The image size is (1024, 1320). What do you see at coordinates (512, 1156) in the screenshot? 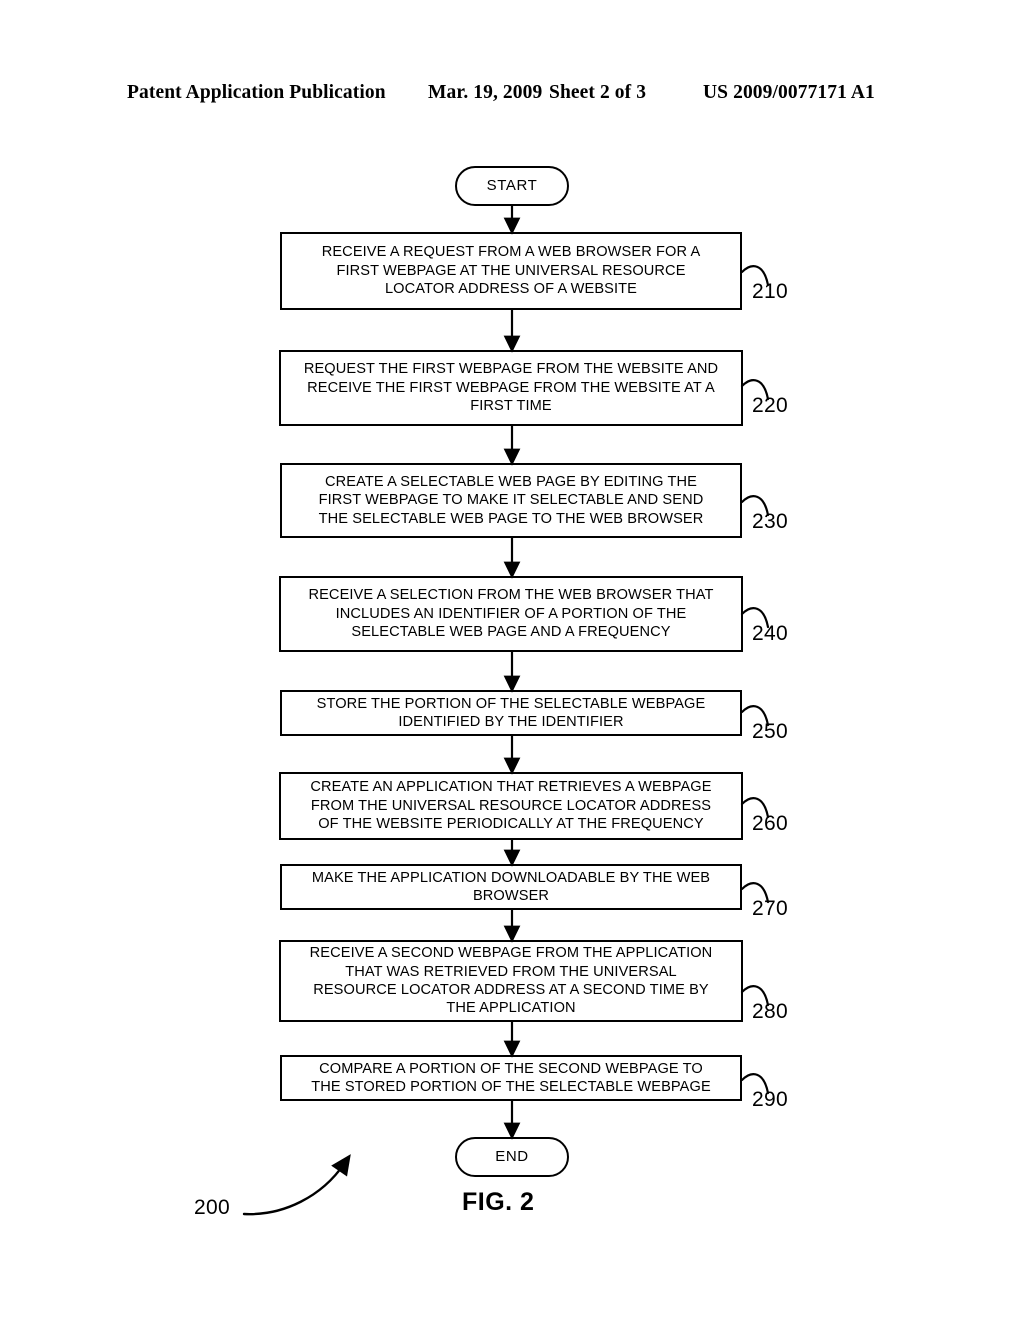
I see `end-node-label: END` at bounding box center [512, 1156].